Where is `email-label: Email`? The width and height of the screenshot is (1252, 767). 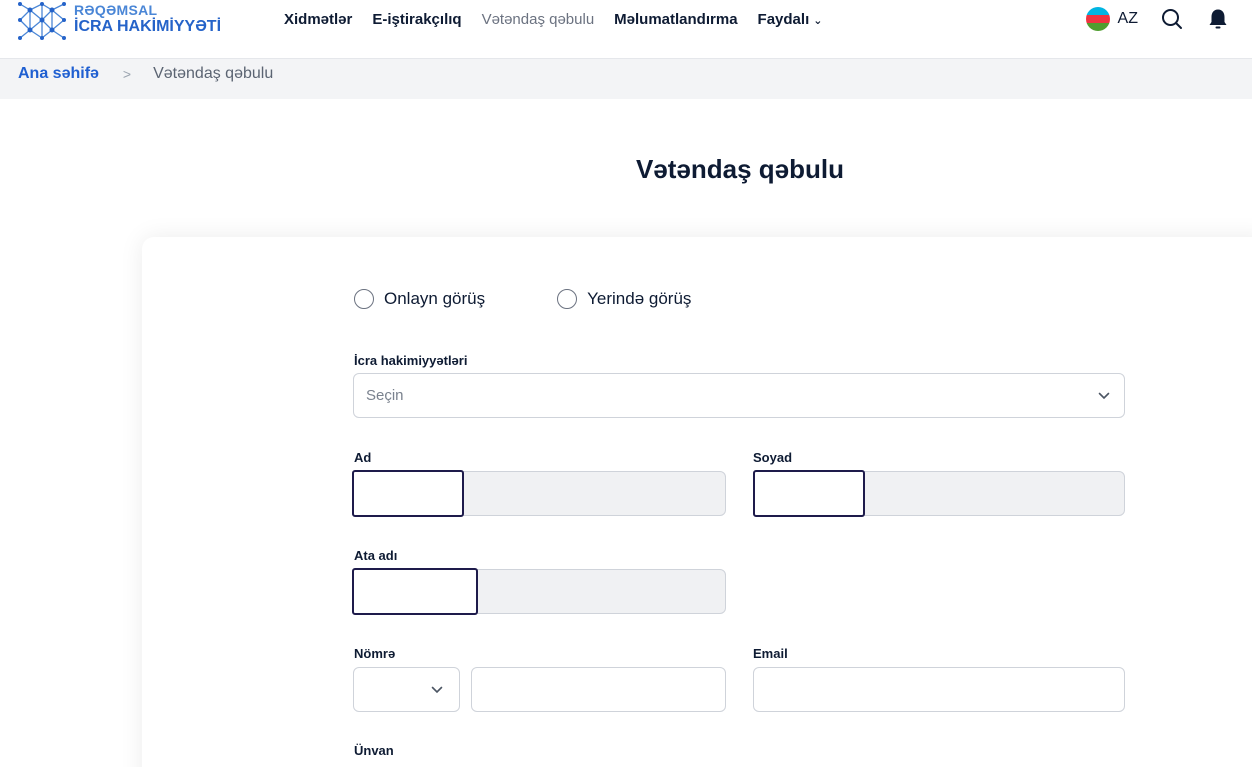 email-label: Email is located at coordinates (770, 653).